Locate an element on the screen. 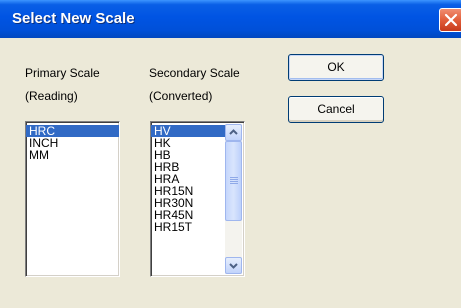  chevron-down-icon is located at coordinates (233, 266).